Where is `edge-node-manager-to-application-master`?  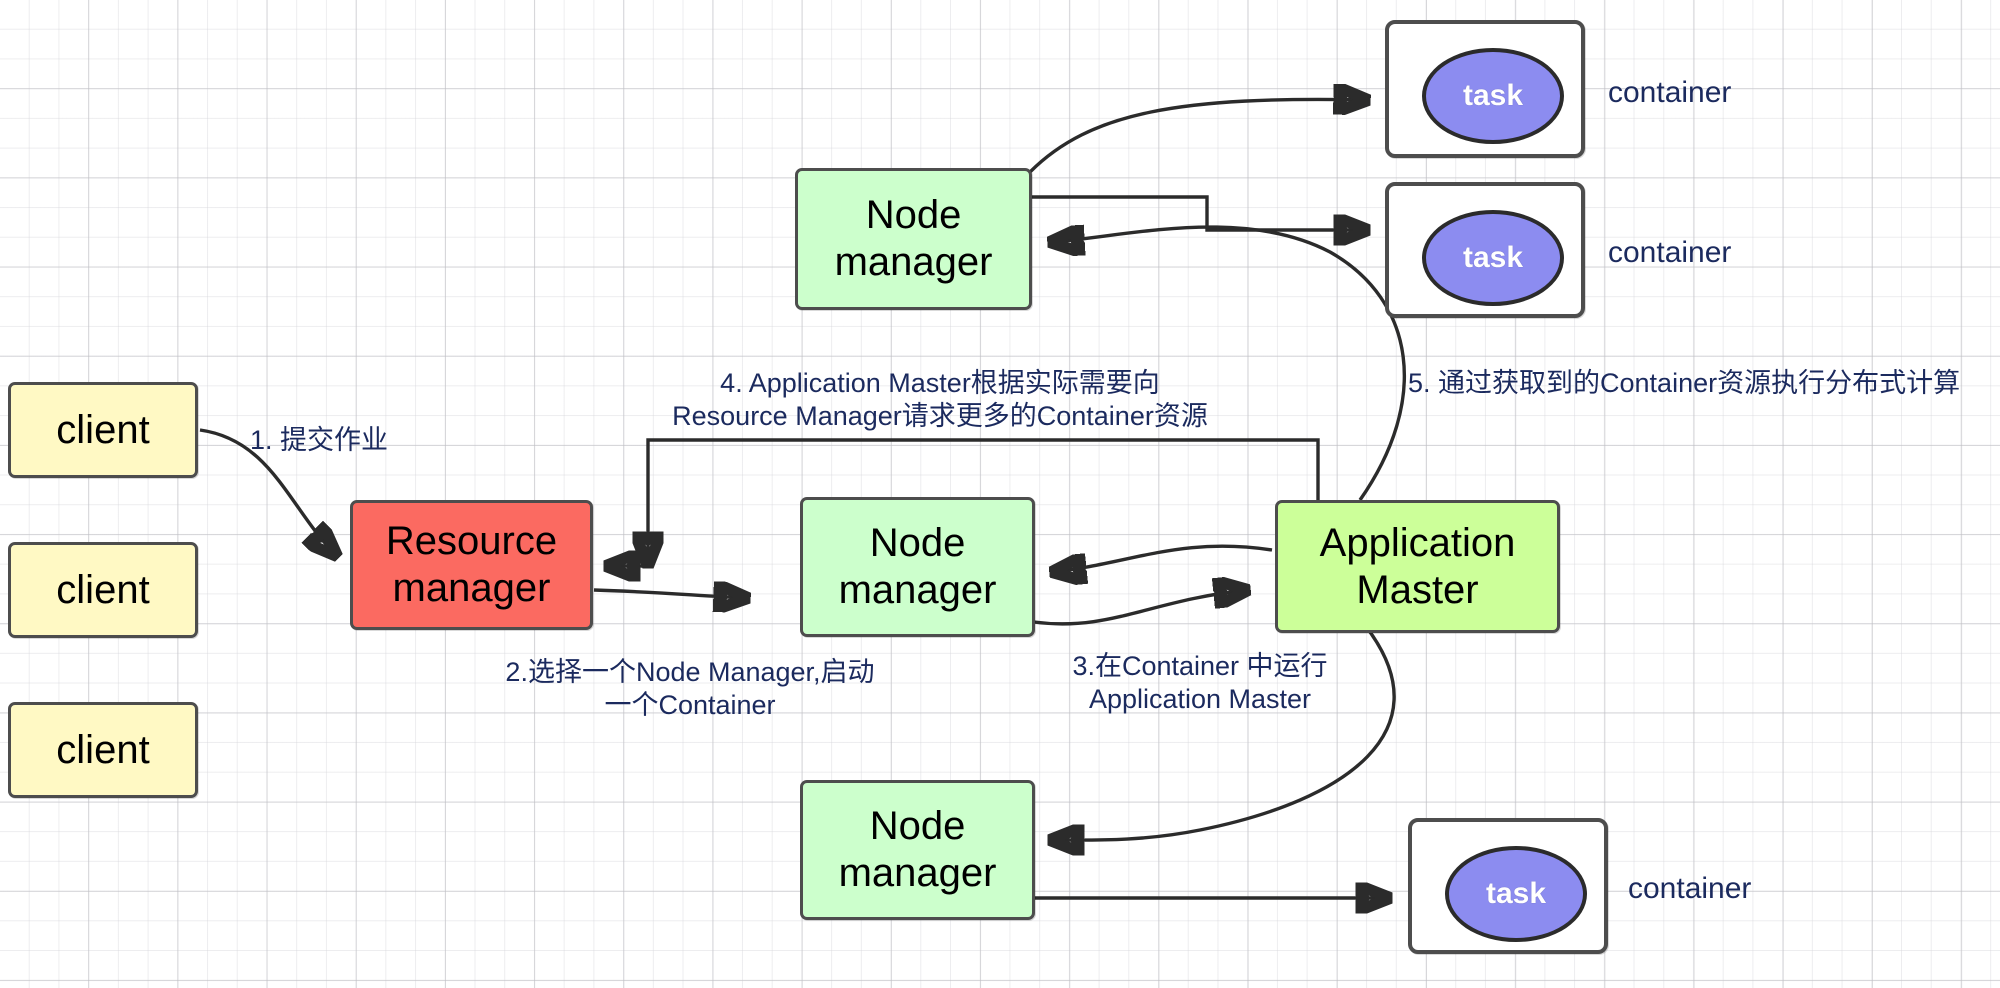 edge-node-manager-to-application-master is located at coordinates (1140, 608).